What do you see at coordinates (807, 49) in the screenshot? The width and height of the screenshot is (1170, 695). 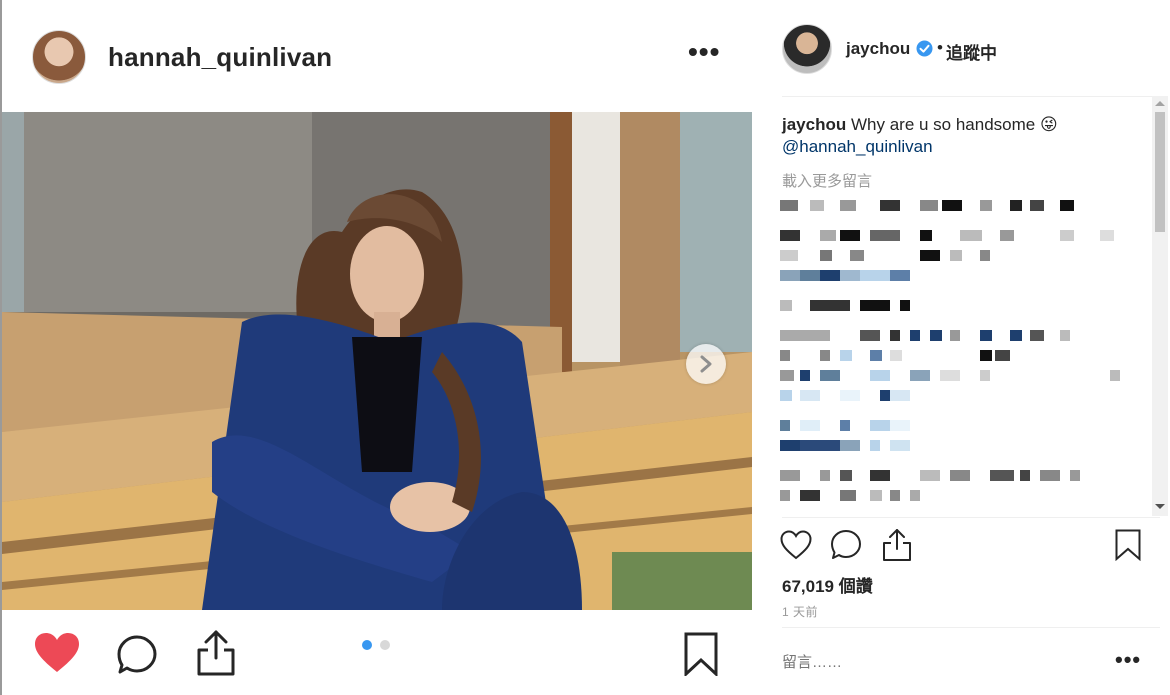 I see `commenter-avatar` at bounding box center [807, 49].